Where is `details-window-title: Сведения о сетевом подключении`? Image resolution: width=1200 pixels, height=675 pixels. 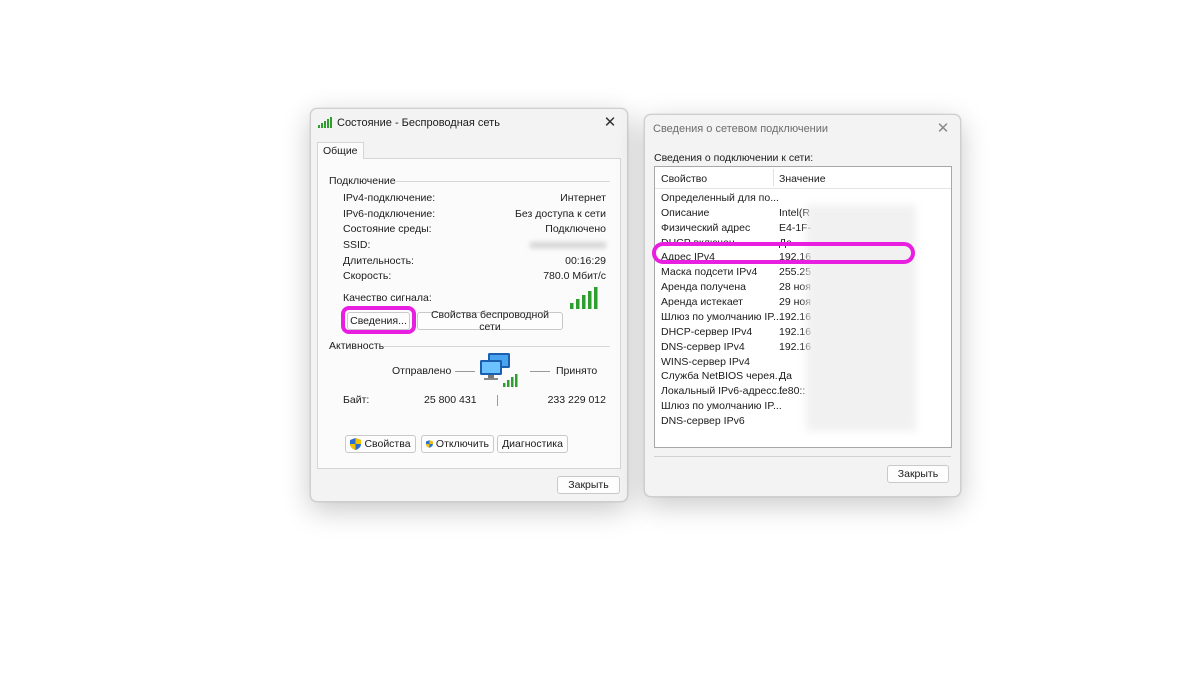
details-window-title: Сведения о сетевом подключении is located at coordinates (741, 129).